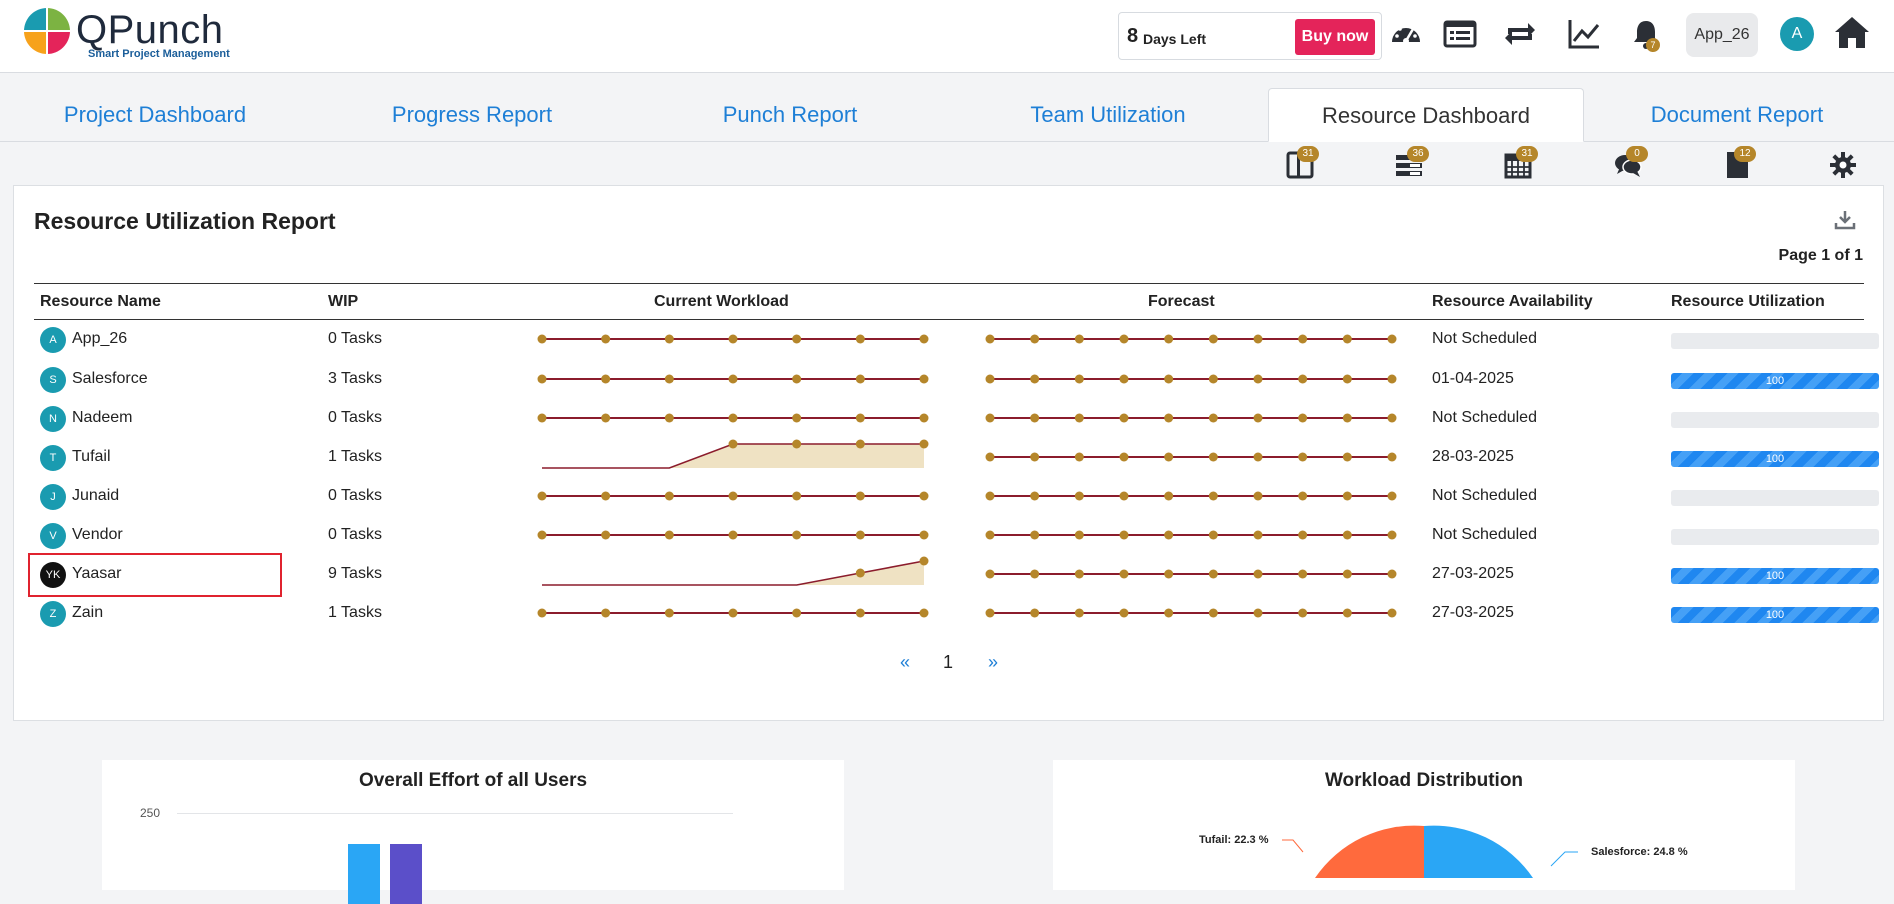 The image size is (1894, 904). I want to click on list-icon, so click(1460, 34).